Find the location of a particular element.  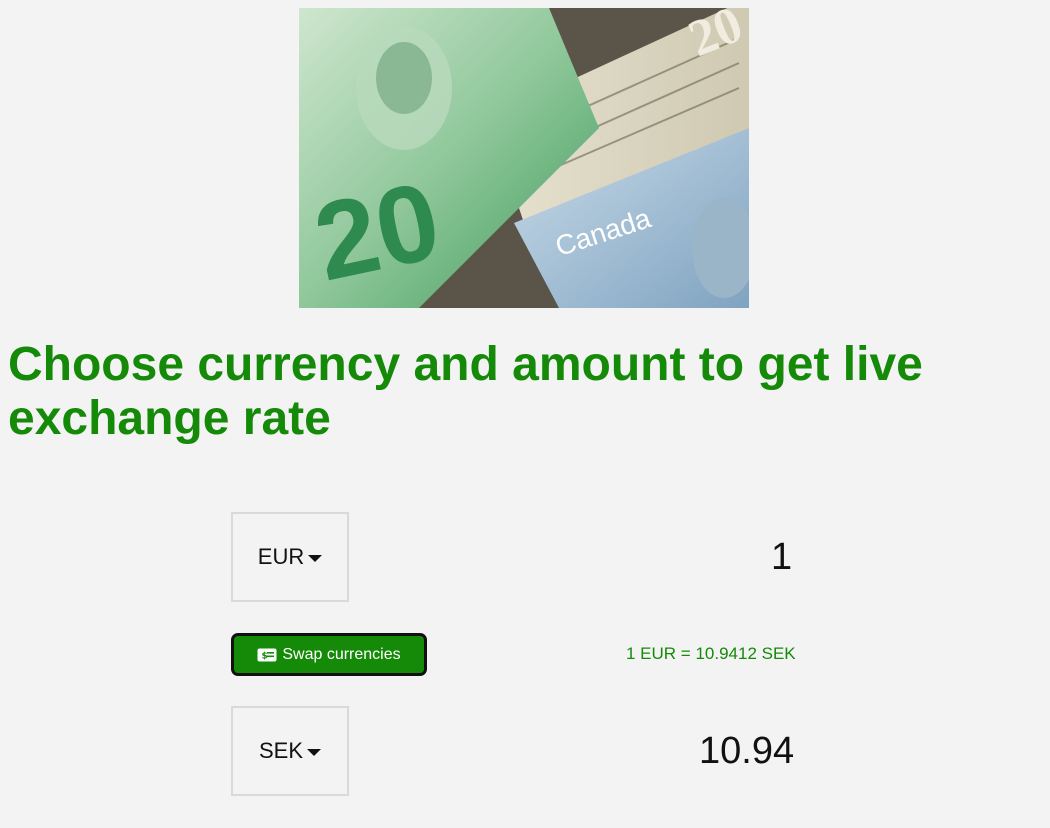

to-currency-select: SEK is located at coordinates (290, 751).